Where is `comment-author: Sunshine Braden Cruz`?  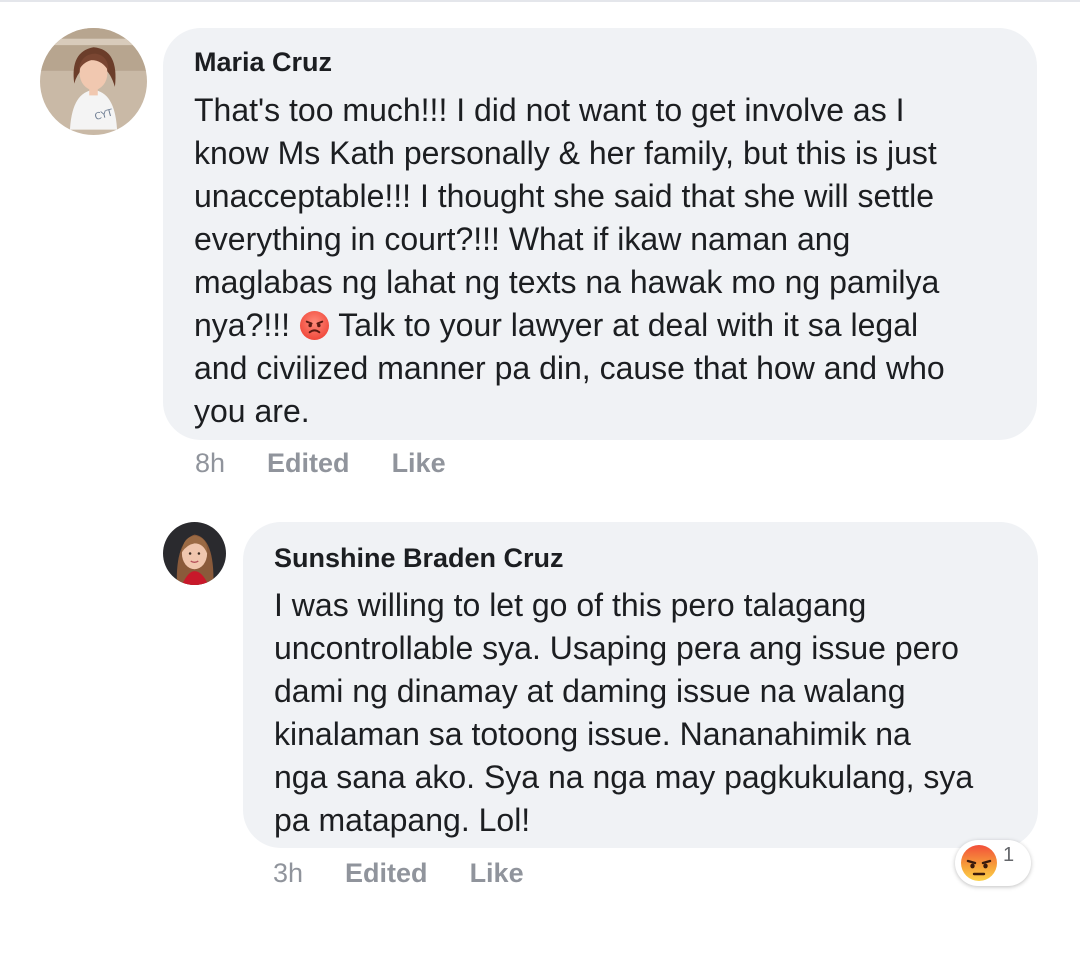 comment-author: Sunshine Braden Cruz is located at coordinates (641, 558).